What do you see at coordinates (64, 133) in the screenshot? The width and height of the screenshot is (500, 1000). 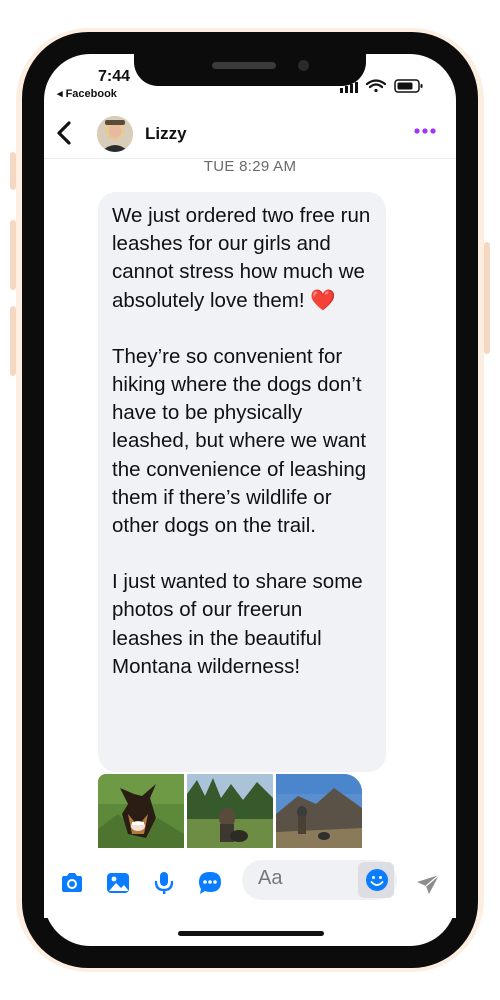 I see `chevron-left-icon` at bounding box center [64, 133].